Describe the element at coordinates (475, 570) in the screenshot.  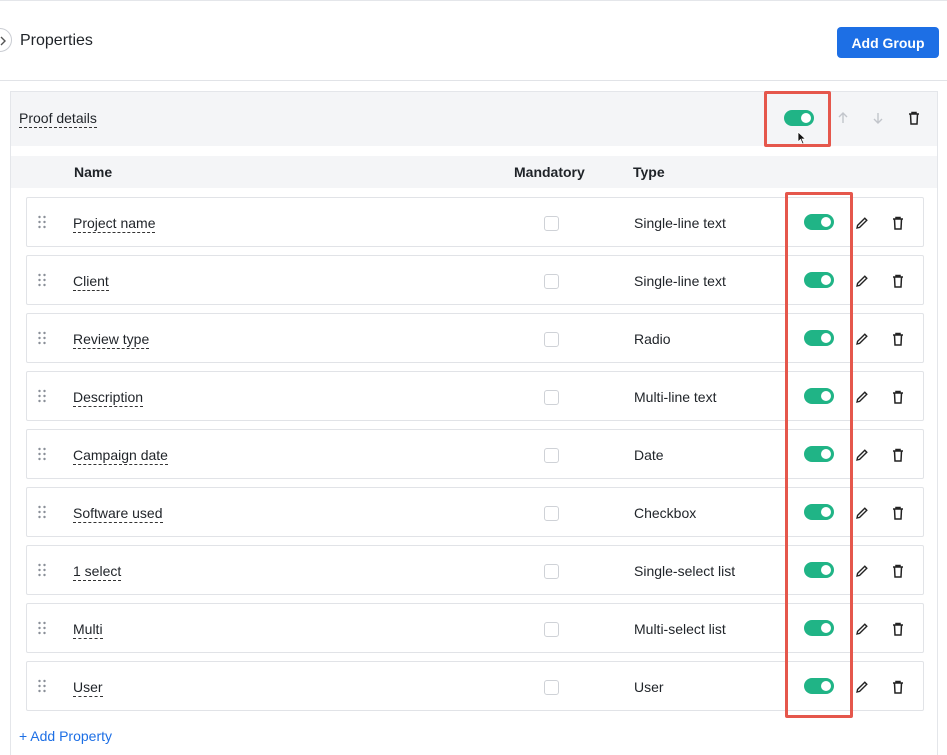
I see `property-row: 1 select Single-select list` at that location.